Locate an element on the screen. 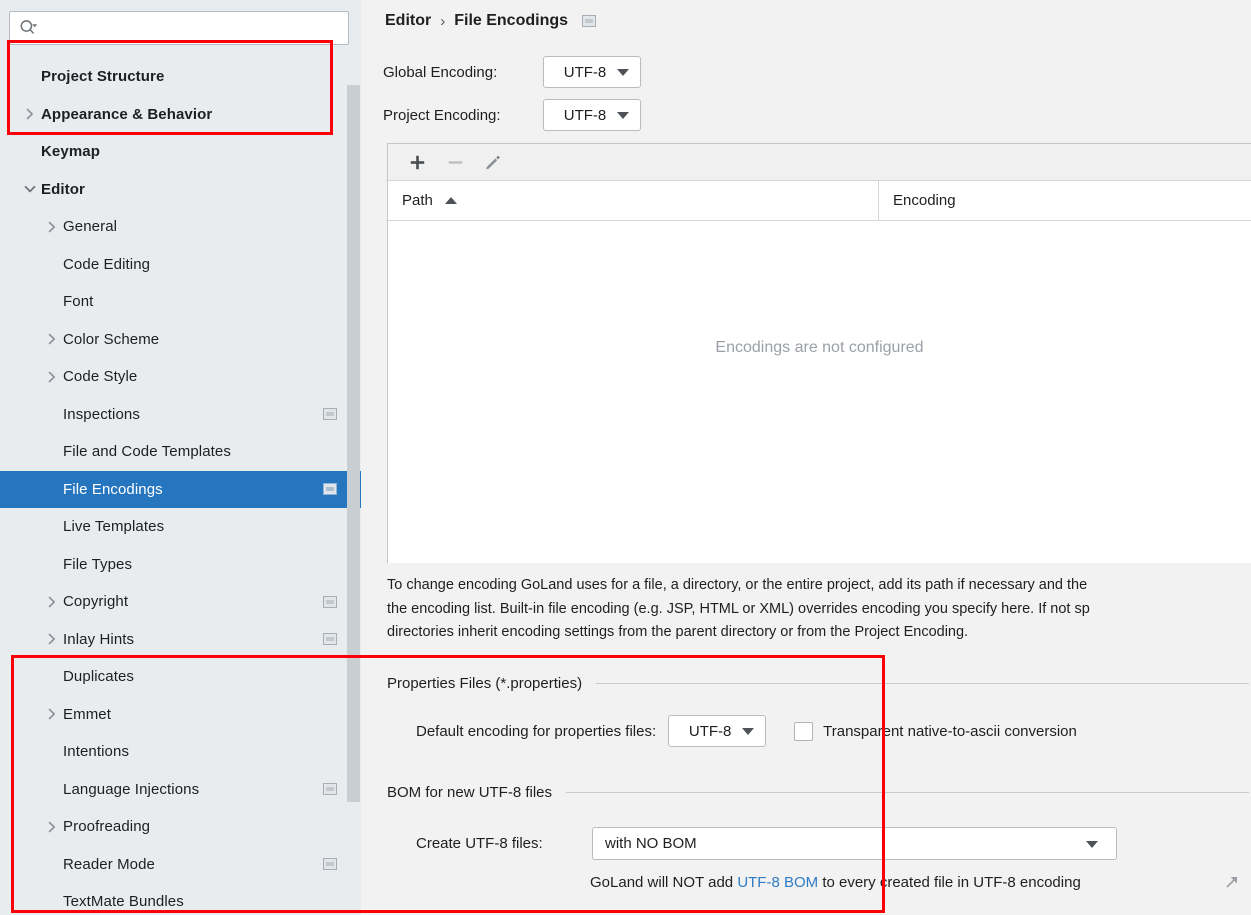 This screenshot has width=1251, height=915. column-header-path-label: Path is located at coordinates (417, 200).